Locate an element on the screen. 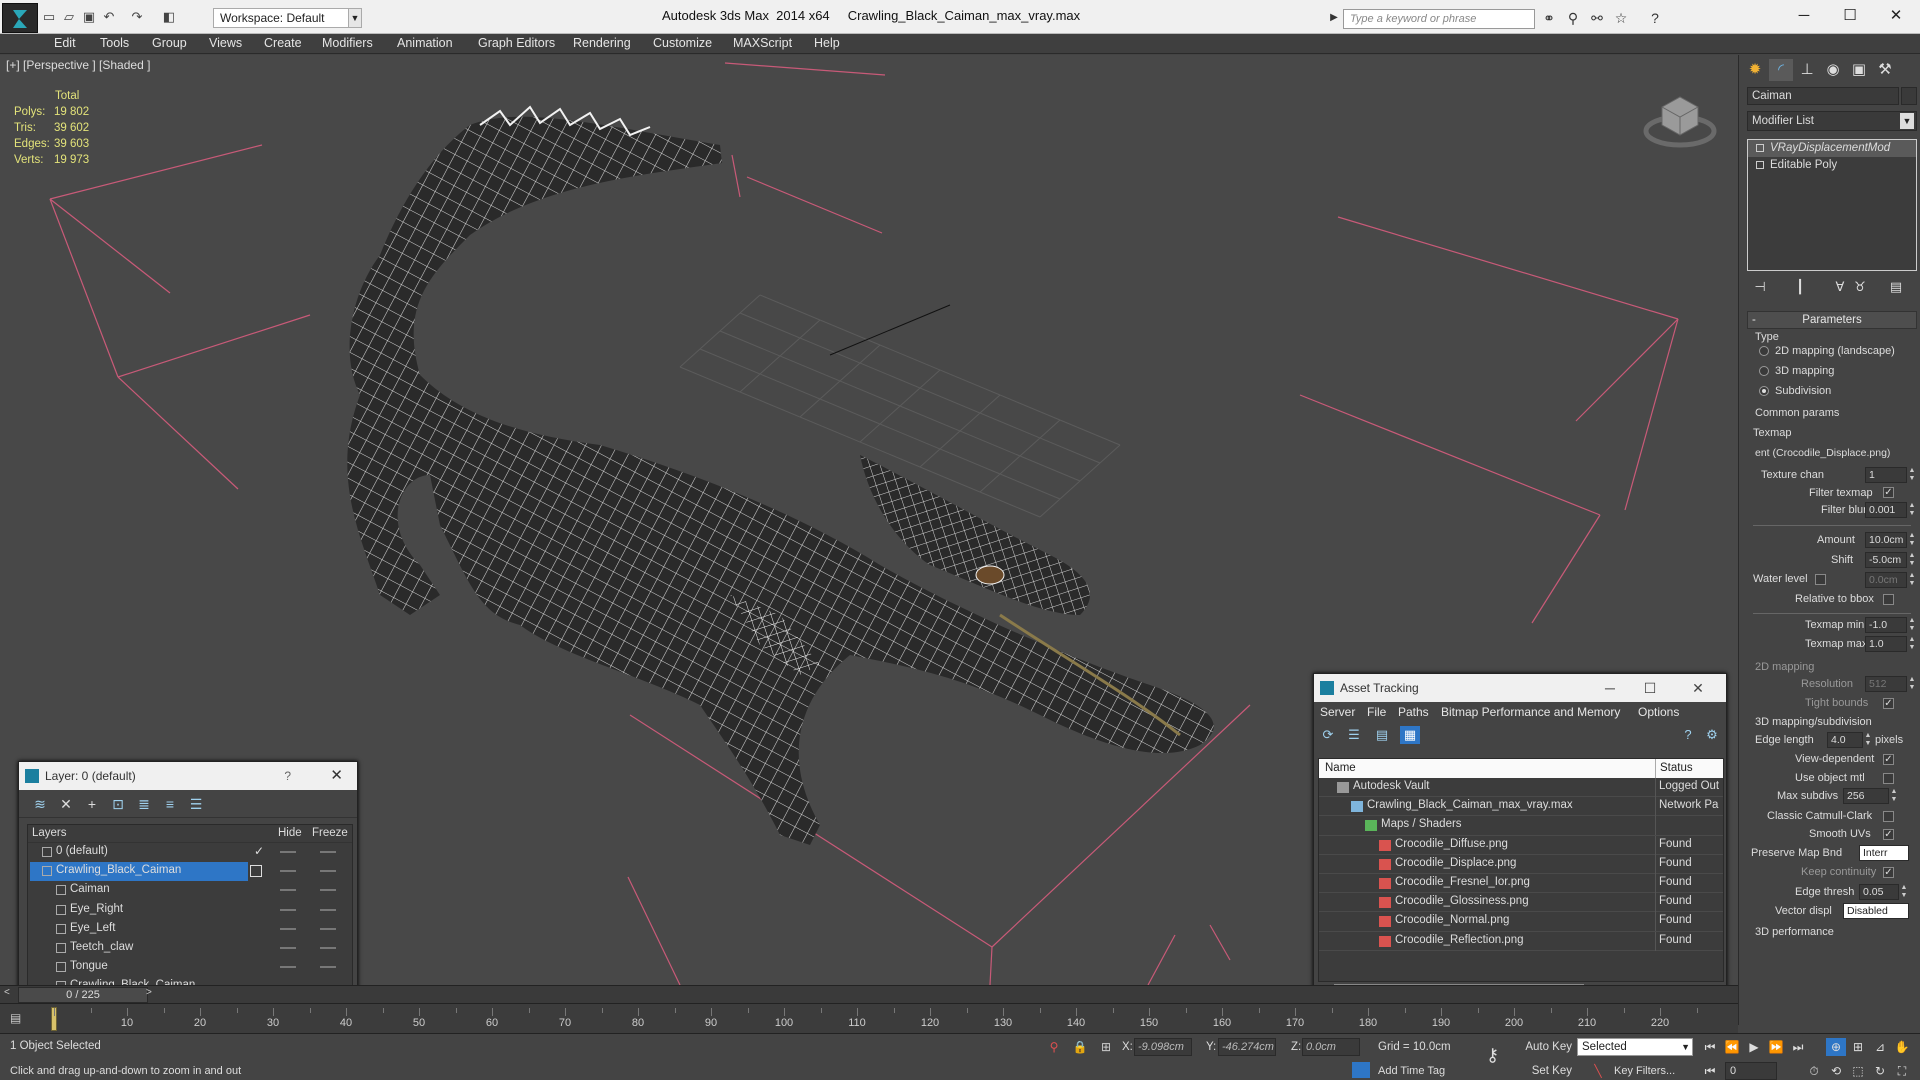 This screenshot has height=1080, width=1920. selection-lock-icon: 🔒 is located at coordinates (1080, 1047).